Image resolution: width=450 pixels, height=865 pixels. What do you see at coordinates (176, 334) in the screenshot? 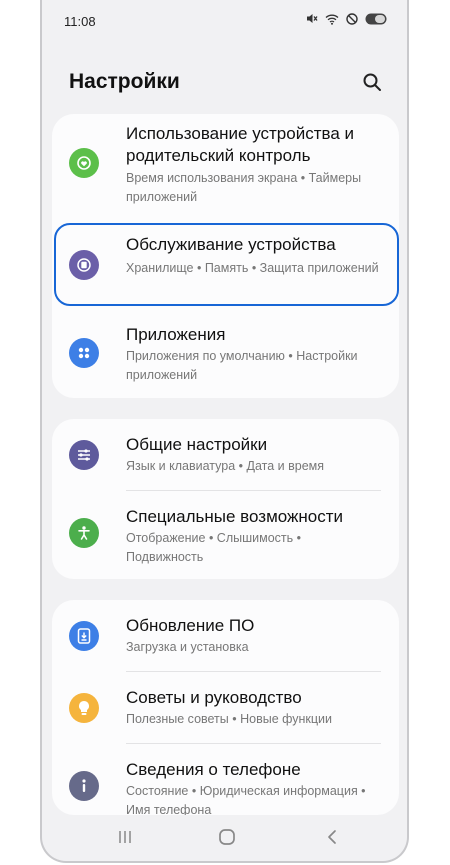
I see `settings-item-title: Приложения` at bounding box center [176, 334].